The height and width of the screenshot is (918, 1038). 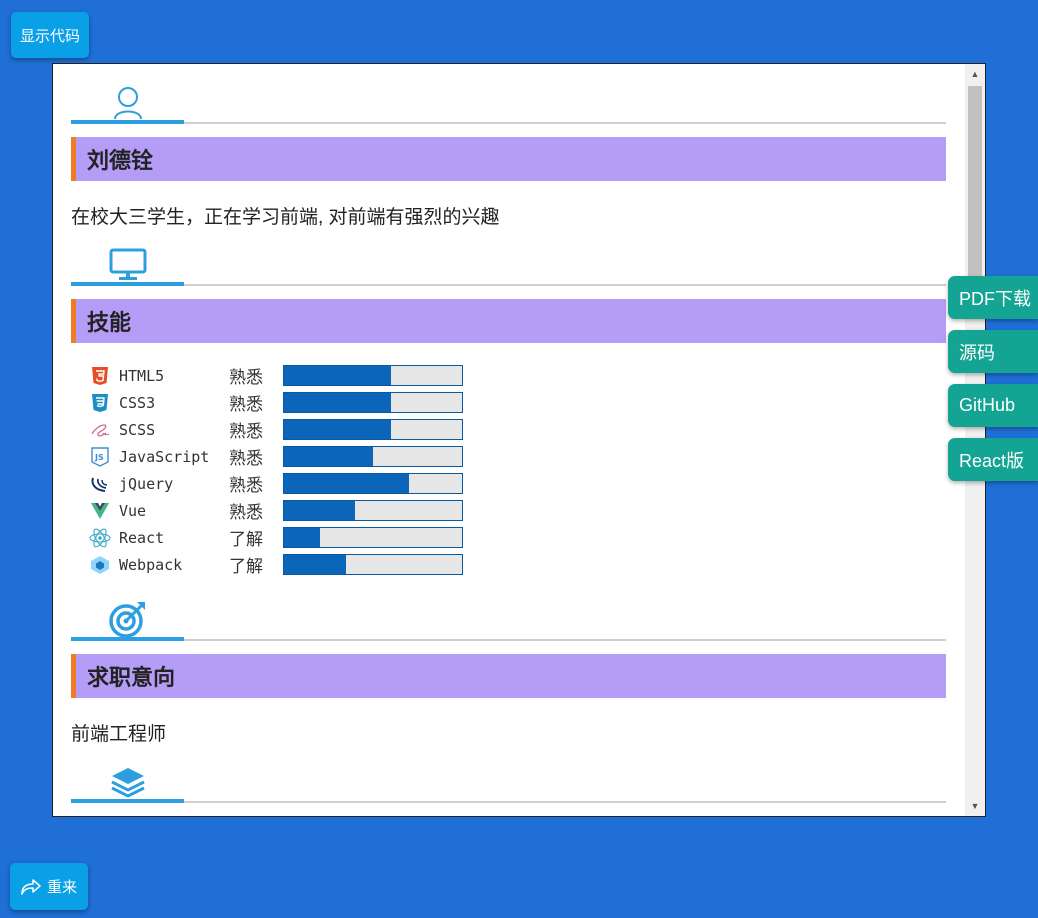 What do you see at coordinates (975, 189) in the screenshot?
I see `scrollbar-thumb` at bounding box center [975, 189].